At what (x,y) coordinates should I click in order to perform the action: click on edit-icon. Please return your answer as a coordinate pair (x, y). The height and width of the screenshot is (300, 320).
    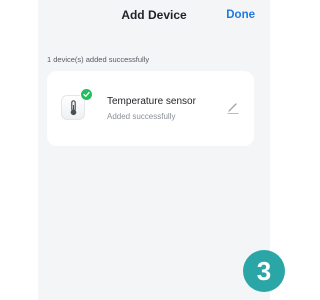
    Looking at the image, I should click on (233, 108).